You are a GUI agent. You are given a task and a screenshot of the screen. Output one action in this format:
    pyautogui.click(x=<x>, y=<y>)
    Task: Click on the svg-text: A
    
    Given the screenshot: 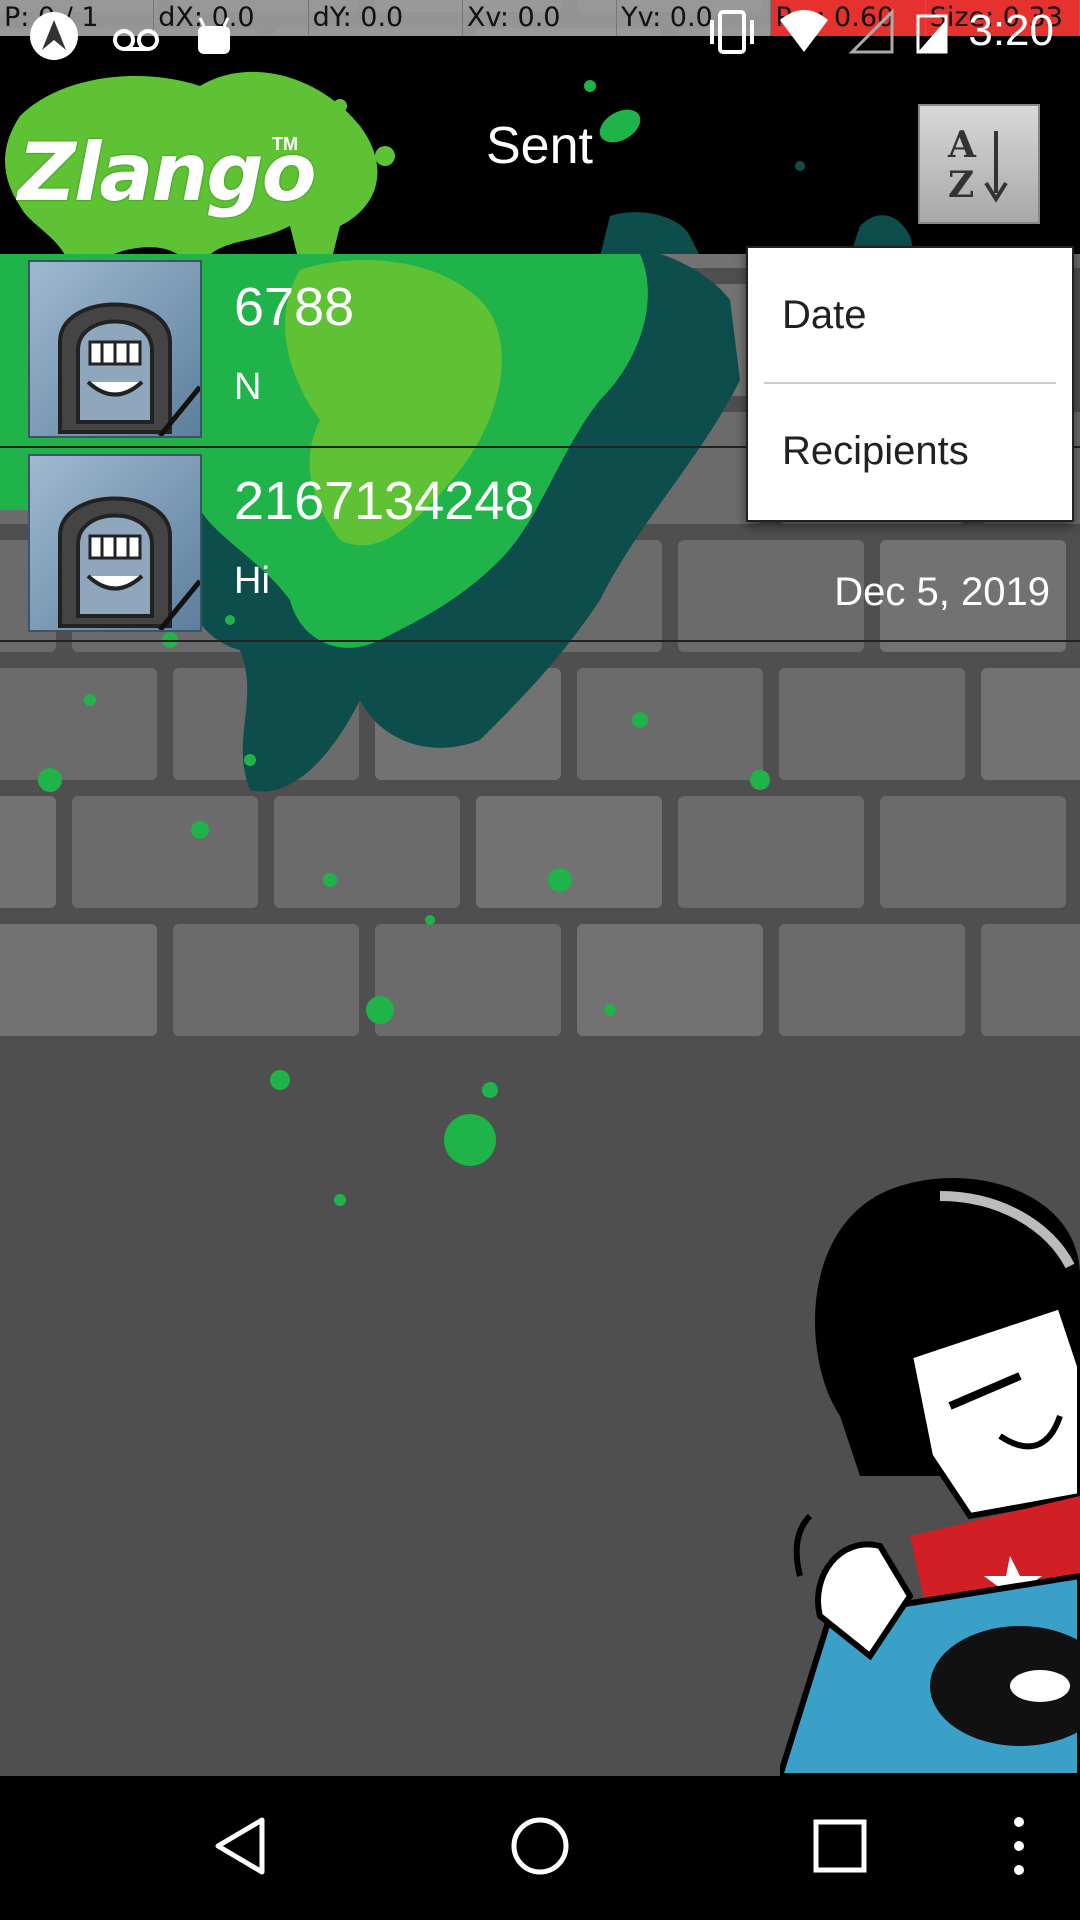 What is the action you would take?
    pyautogui.click(x=962, y=145)
    